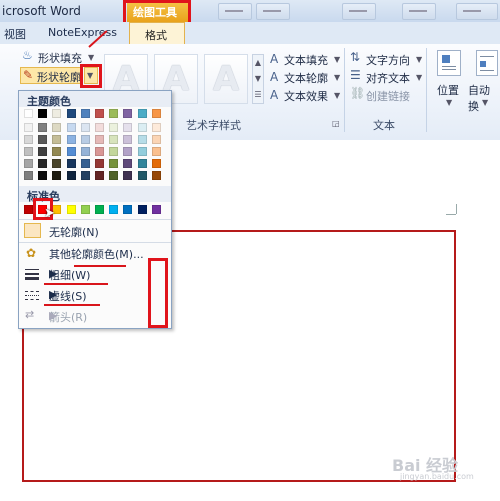 This screenshot has height=501, width=500. I want to click on shape-outline-button: ✎ 形状轮廓, so click(51, 75).